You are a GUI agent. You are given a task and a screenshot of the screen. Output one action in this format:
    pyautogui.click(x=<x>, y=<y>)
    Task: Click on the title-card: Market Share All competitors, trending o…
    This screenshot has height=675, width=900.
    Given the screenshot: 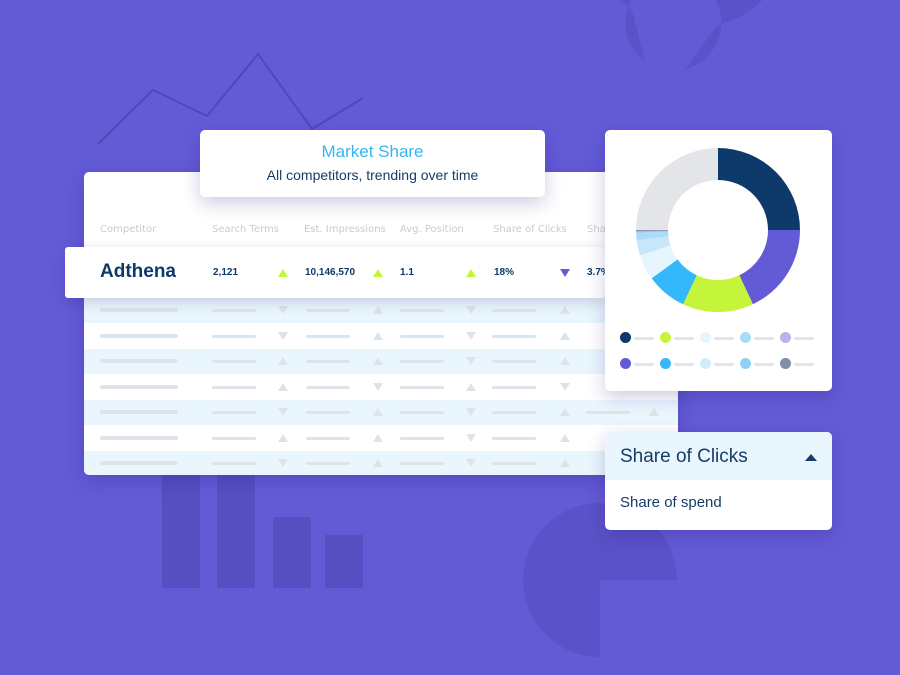 What is the action you would take?
    pyautogui.click(x=372, y=163)
    